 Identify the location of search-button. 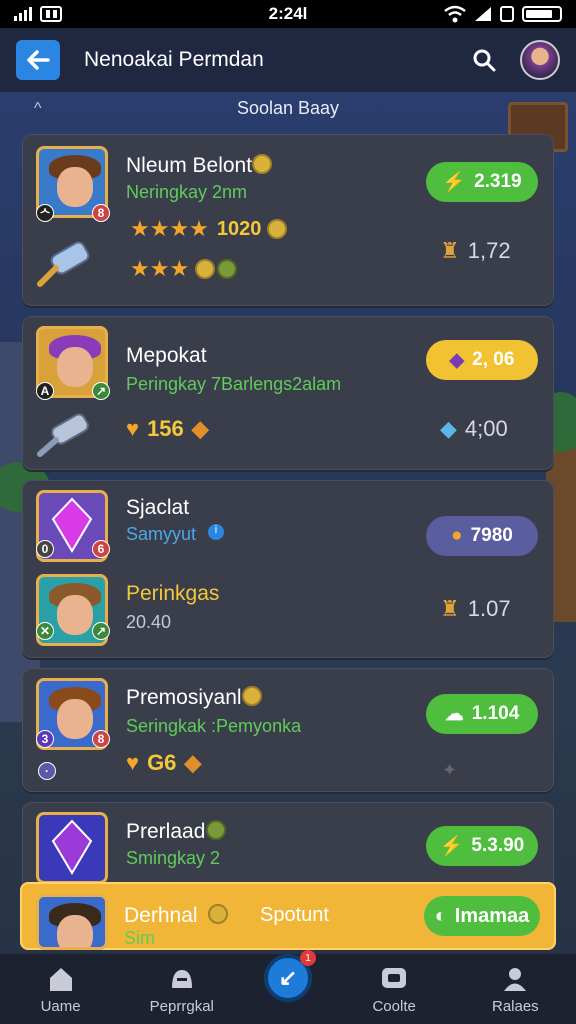
(484, 60).